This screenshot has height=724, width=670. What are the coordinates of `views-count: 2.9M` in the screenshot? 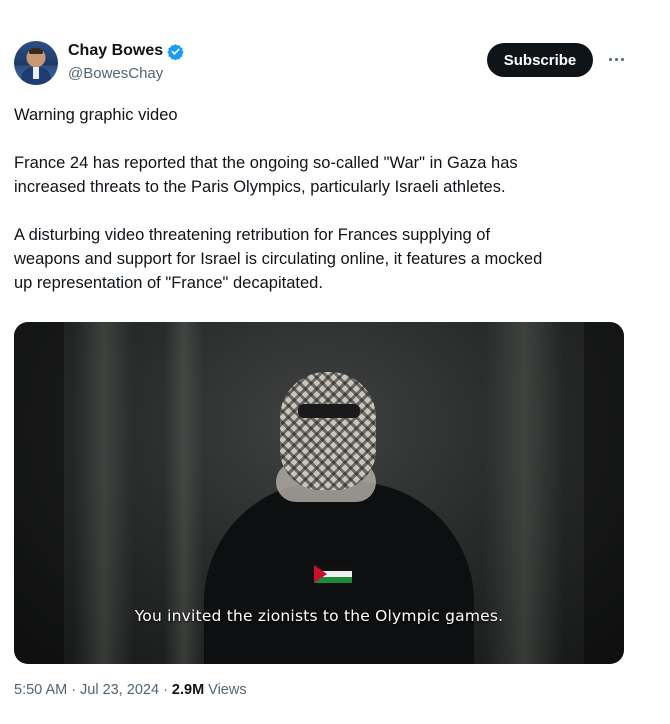 It's located at (188, 690).